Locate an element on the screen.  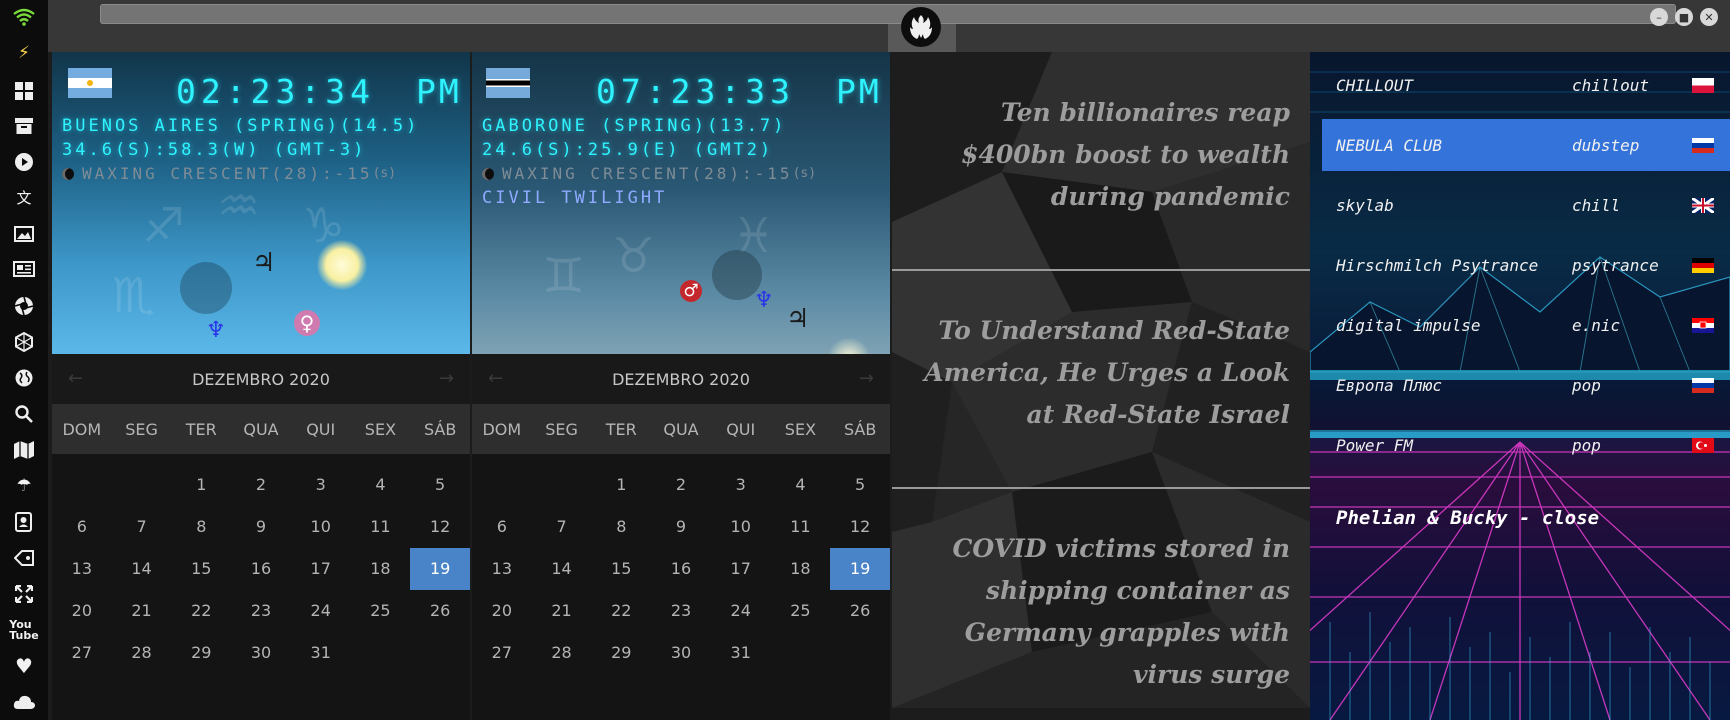
aperture-icon is located at coordinates (24, 306).